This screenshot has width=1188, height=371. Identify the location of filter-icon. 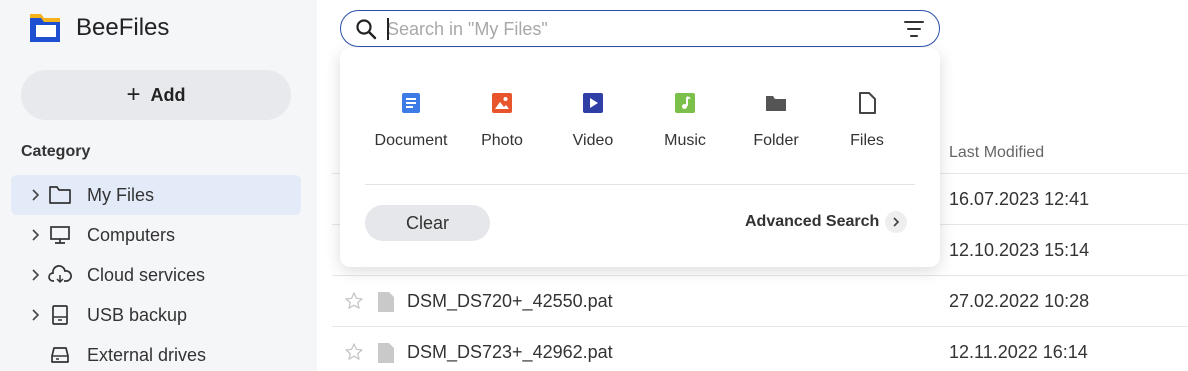
(914, 29).